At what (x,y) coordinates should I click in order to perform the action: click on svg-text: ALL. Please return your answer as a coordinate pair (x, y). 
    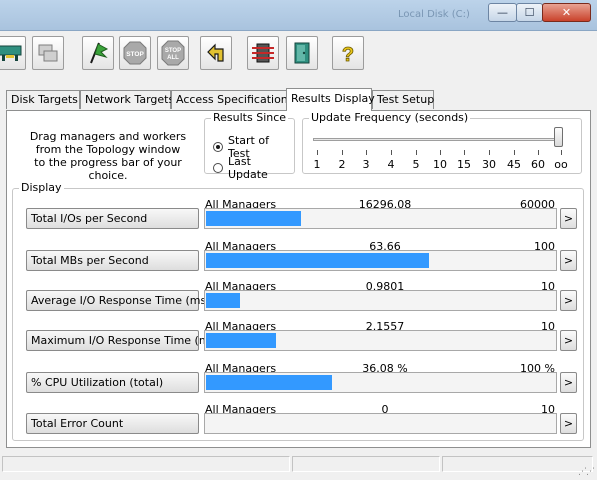
    Looking at the image, I should click on (173, 58).